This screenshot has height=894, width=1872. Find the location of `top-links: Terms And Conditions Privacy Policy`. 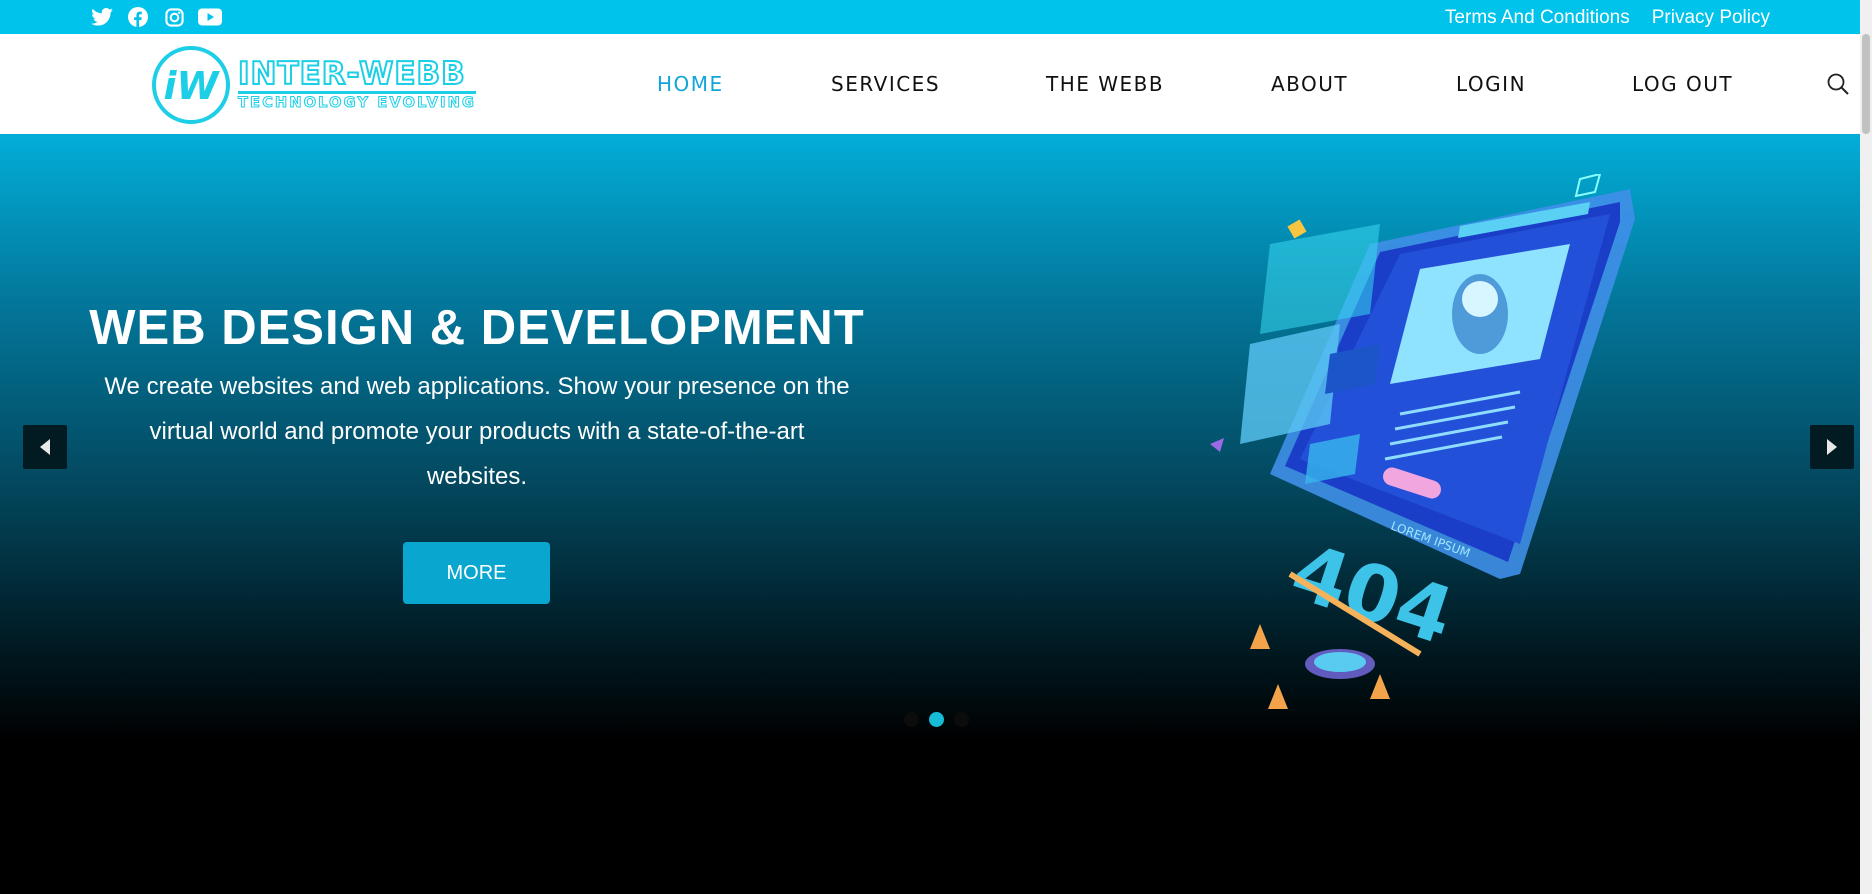

top-links: Terms And Conditions Privacy Policy is located at coordinates (1607, 18).